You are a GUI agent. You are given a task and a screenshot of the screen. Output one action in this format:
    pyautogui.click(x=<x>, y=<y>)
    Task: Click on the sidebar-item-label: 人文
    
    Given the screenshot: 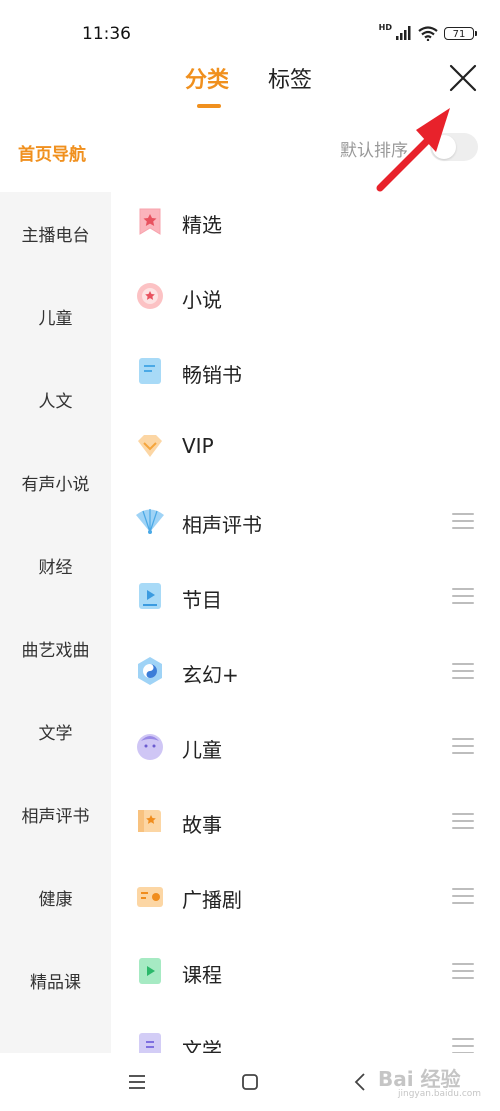 What is the action you would take?
    pyautogui.click(x=55, y=402)
    